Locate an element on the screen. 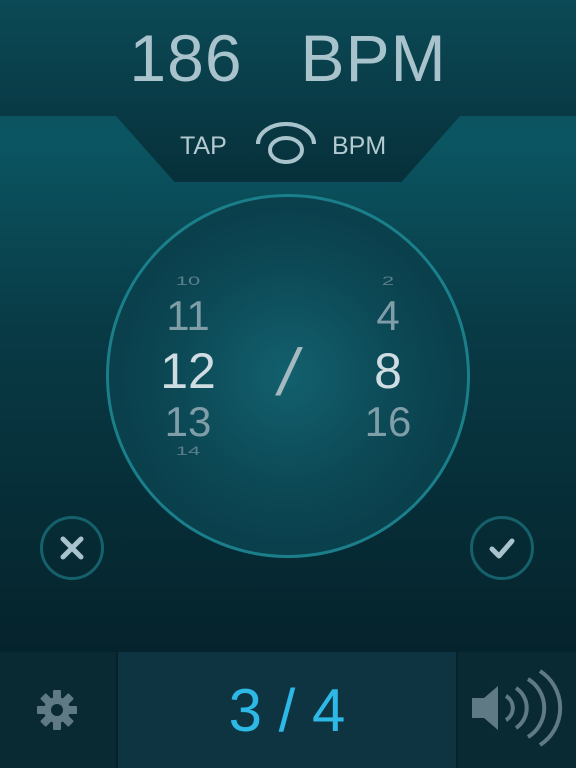  speaker-icon is located at coordinates (517, 708).